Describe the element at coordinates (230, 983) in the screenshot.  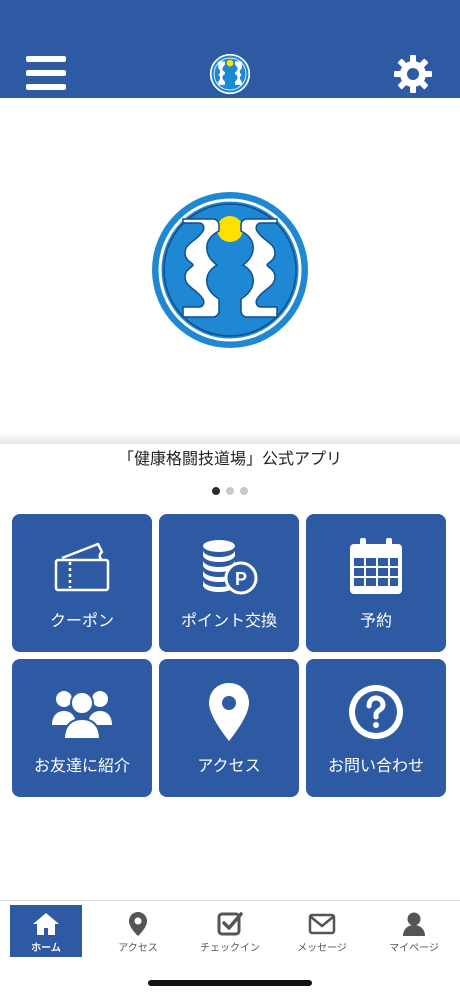
I see `home-indicator` at that location.